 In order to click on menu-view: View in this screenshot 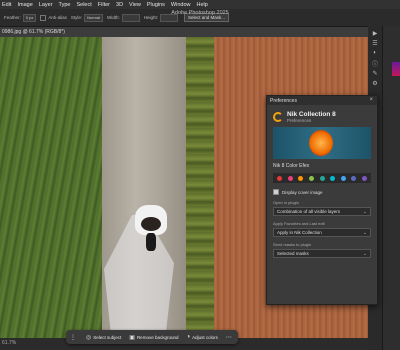, I will do `click(135, 5)`.